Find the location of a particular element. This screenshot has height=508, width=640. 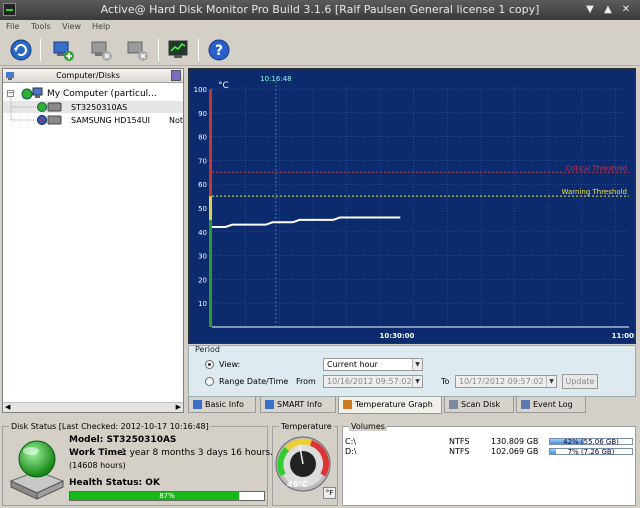

y-tick-label: 60 is located at coordinates (202, 185).